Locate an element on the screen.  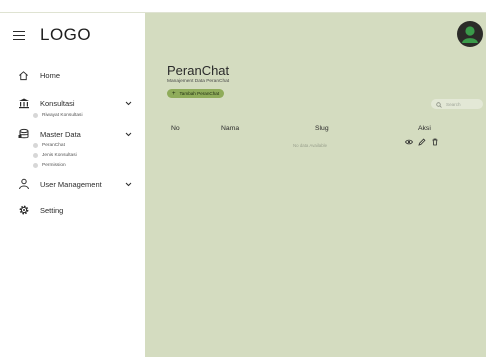
user-icon is located at coordinates (23, 184).